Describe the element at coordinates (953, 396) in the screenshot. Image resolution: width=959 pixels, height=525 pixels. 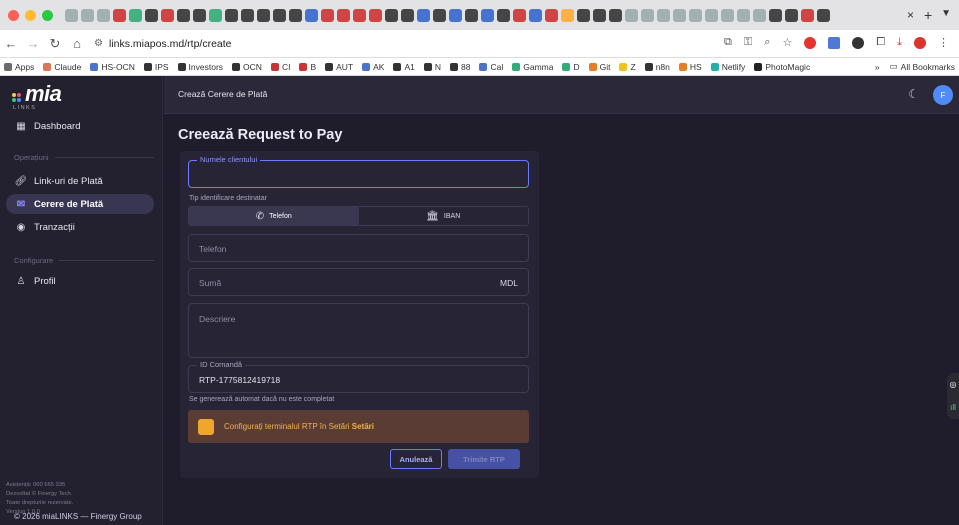
I see `floating-widget: ◎ ıll` at that location.